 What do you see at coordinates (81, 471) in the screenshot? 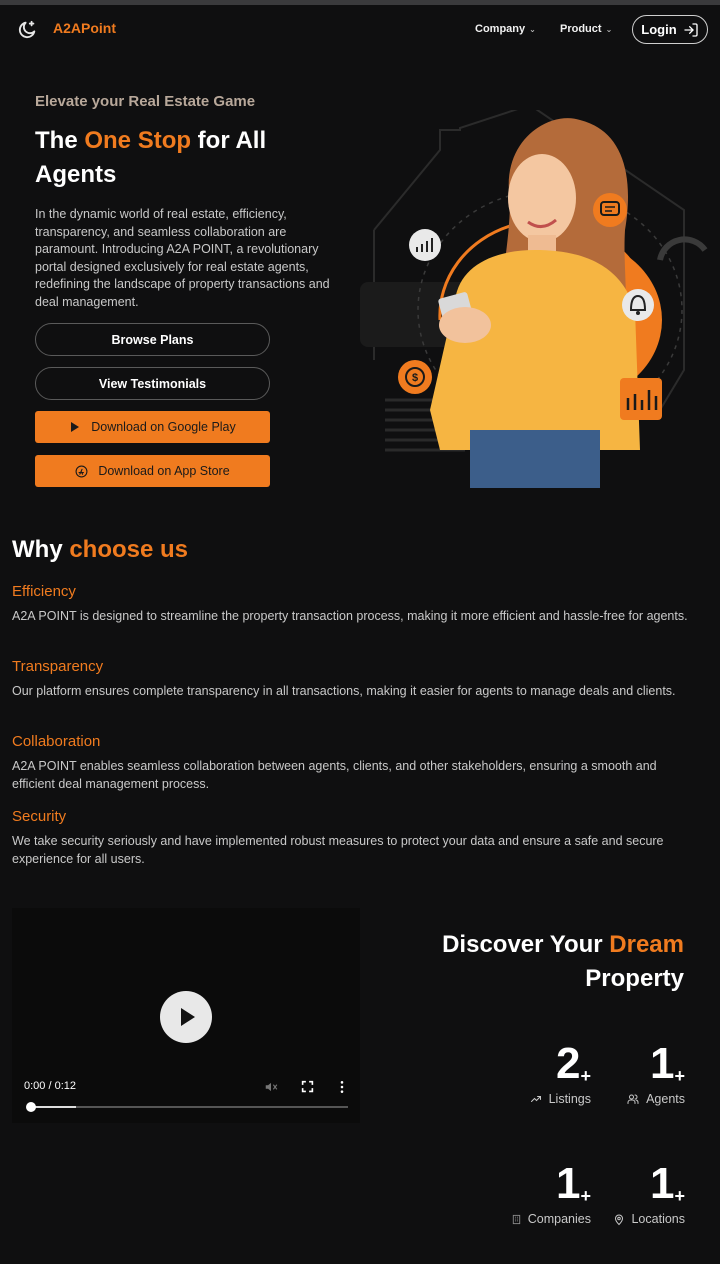
I see `app-store-icon` at bounding box center [81, 471].